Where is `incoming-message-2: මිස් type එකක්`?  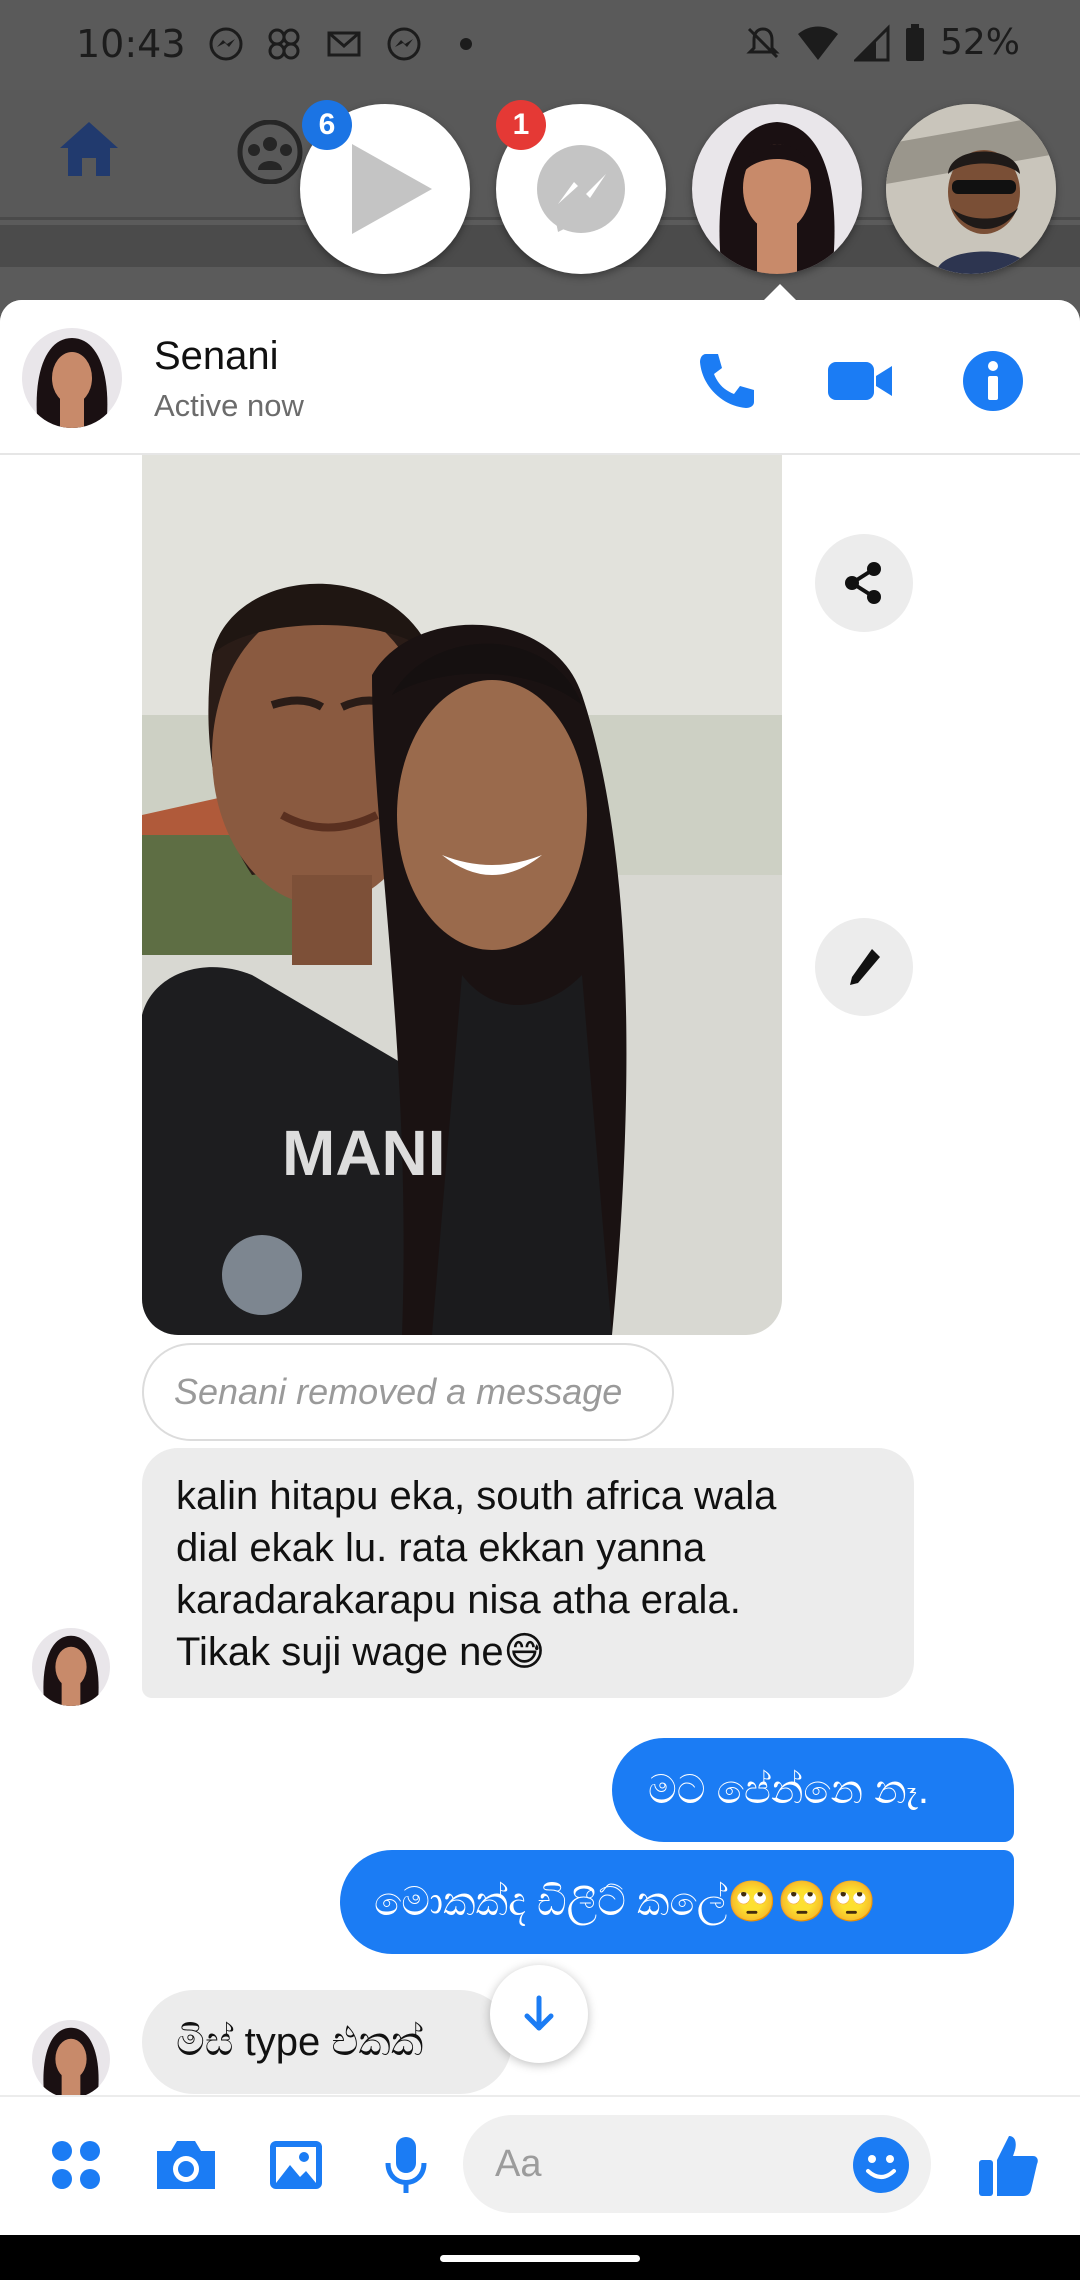 incoming-message-2: මිස් type එකක් is located at coordinates (327, 2042).